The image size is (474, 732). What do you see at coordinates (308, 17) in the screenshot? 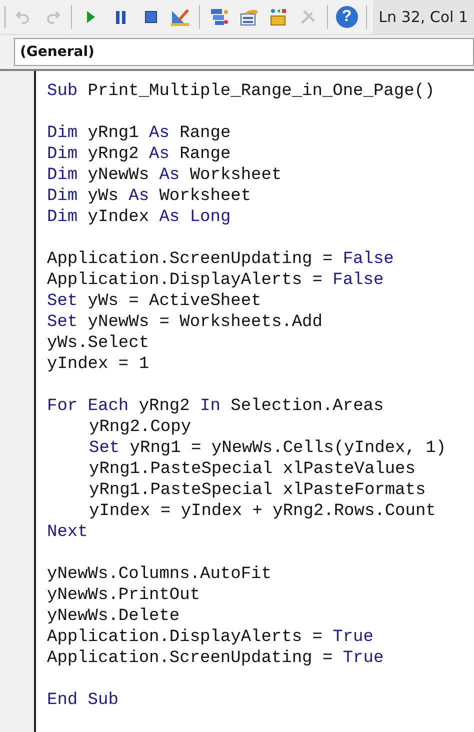
I see `tools-icon` at bounding box center [308, 17].